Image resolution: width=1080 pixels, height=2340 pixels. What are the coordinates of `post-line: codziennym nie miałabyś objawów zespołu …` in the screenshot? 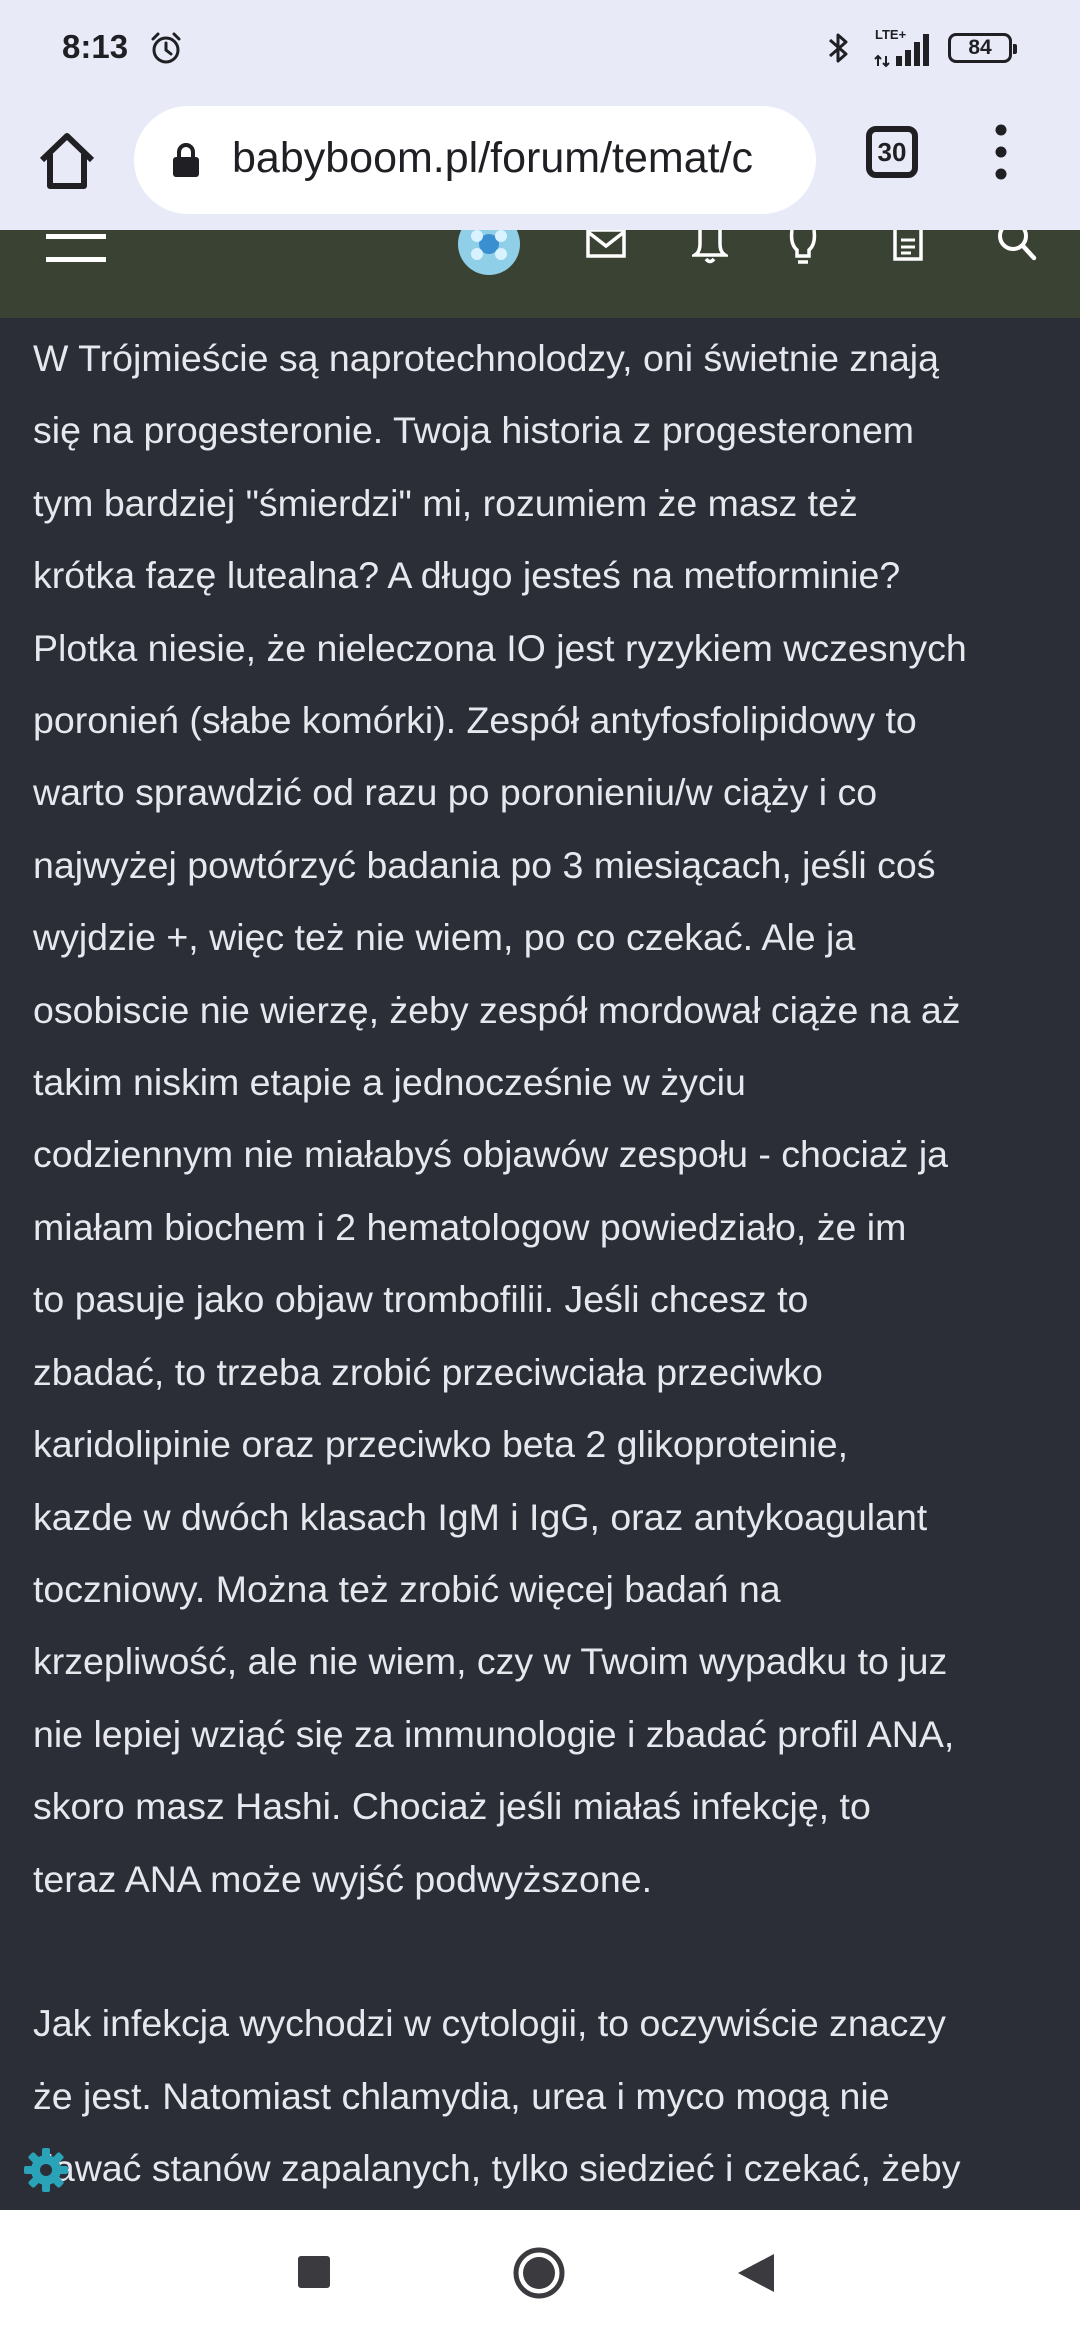 It's located at (491, 1154).